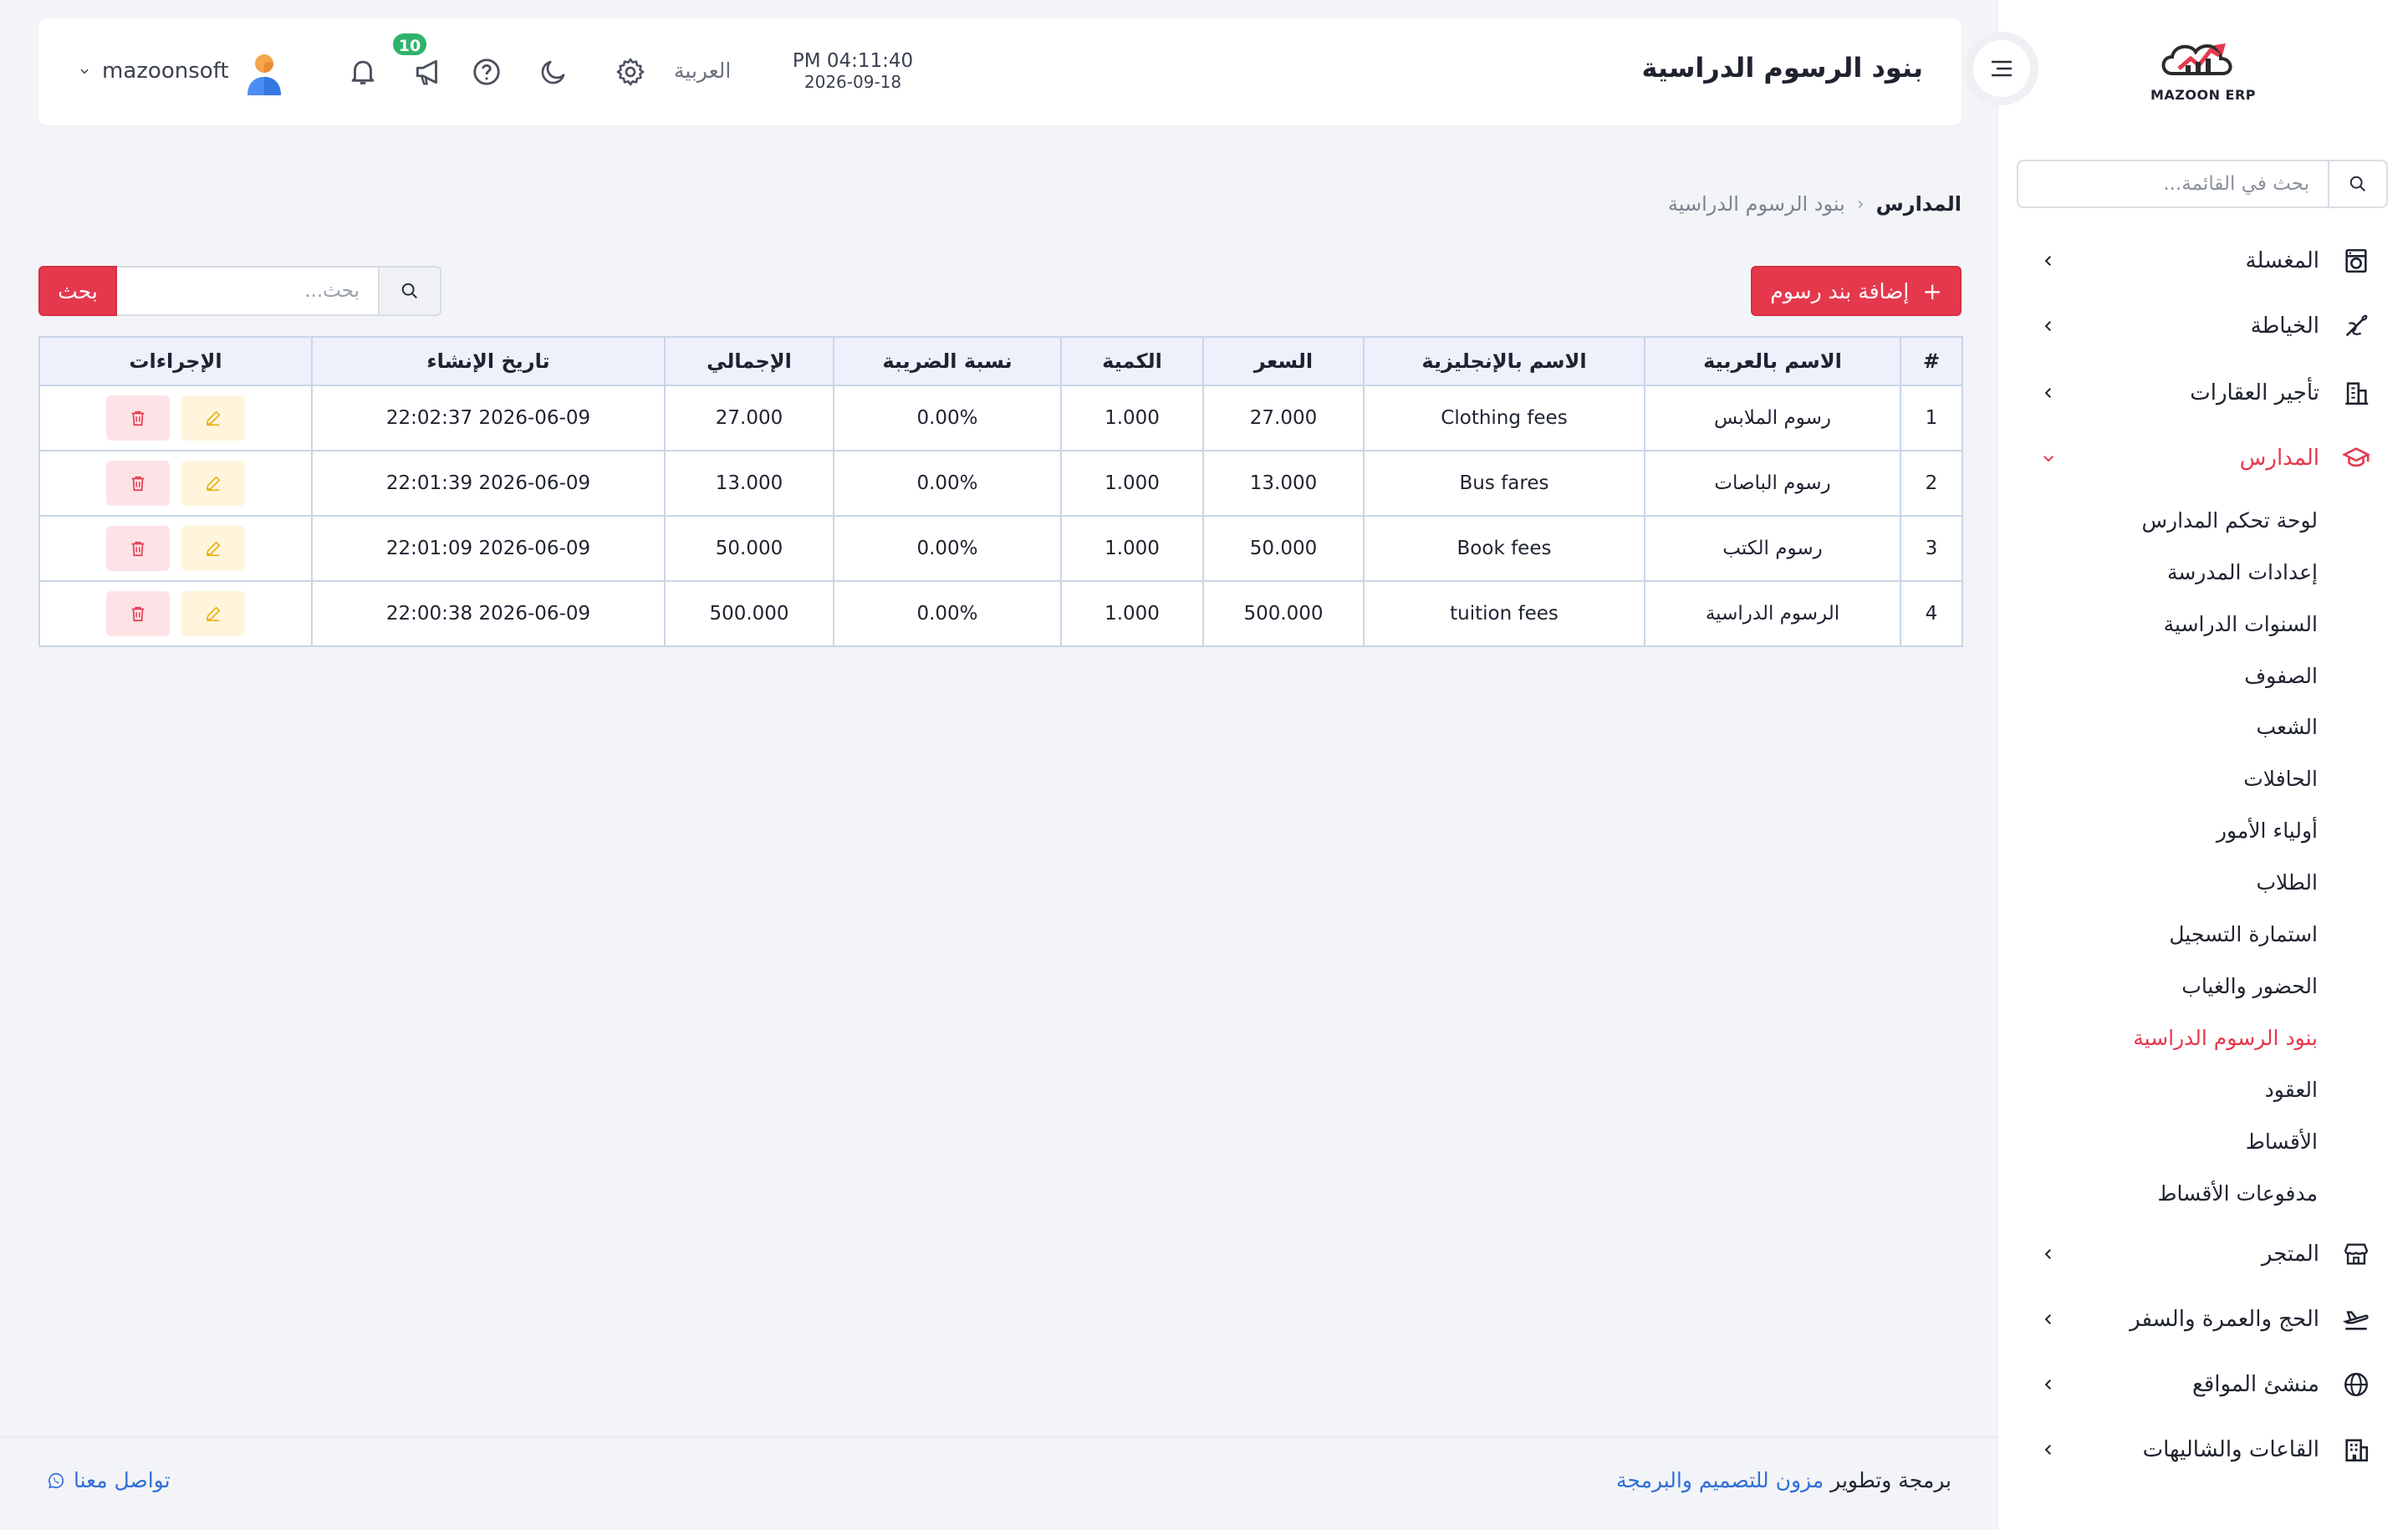 This screenshot has width=2408, height=1530. What do you see at coordinates (553, 72) in the screenshot?
I see `moon-icon` at bounding box center [553, 72].